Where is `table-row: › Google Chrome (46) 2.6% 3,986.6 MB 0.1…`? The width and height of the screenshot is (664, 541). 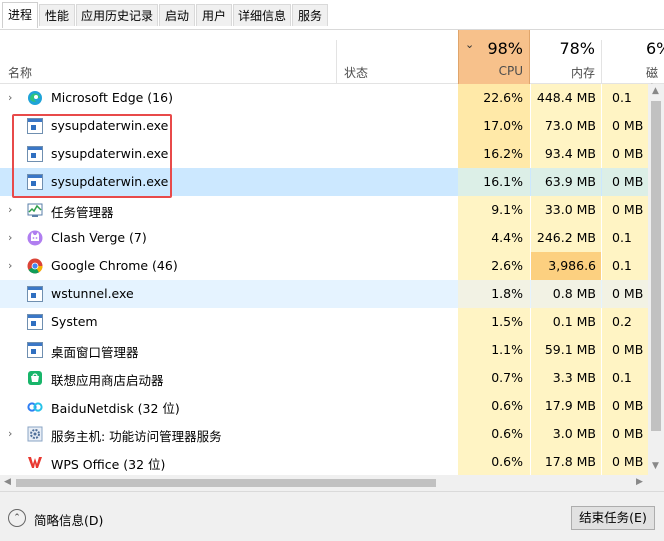 table-row: › Google Chrome (46) 2.6% 3,986.6 MB 0.1… is located at coordinates (324, 276).